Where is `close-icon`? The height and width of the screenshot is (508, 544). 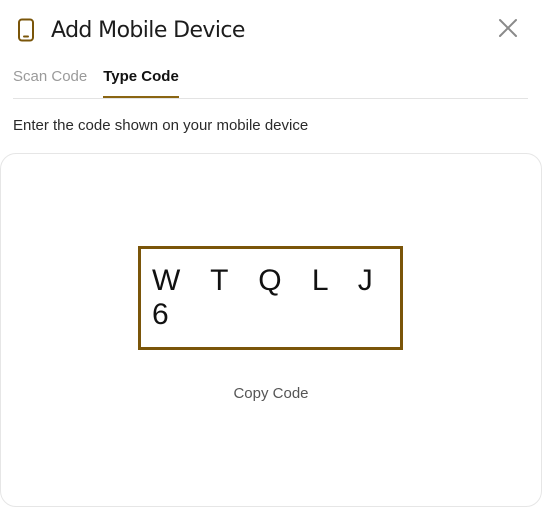 close-icon is located at coordinates (508, 30).